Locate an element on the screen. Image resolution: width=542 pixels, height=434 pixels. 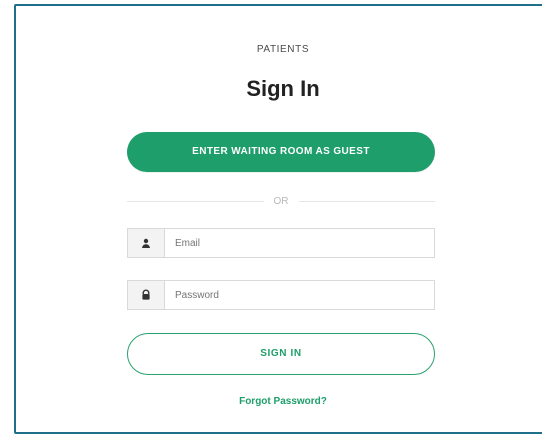
email-input is located at coordinates (299, 243).